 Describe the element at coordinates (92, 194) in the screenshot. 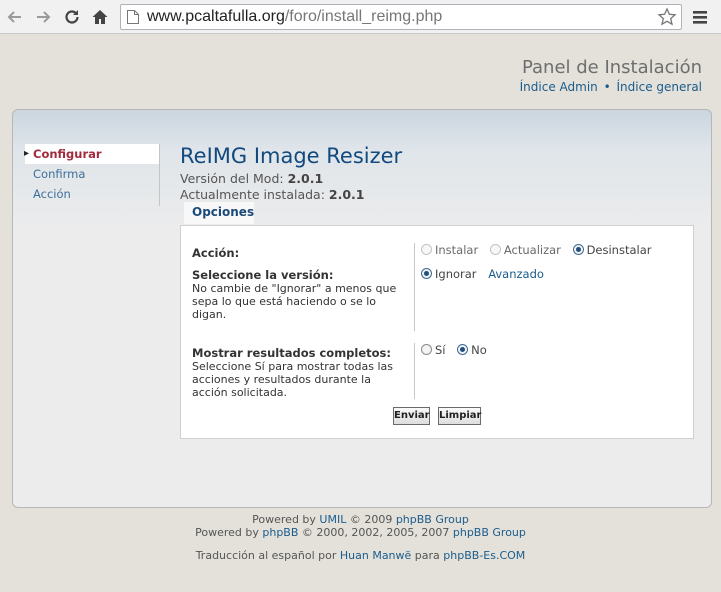

I see `sidebar-item-accion: Acción` at that location.